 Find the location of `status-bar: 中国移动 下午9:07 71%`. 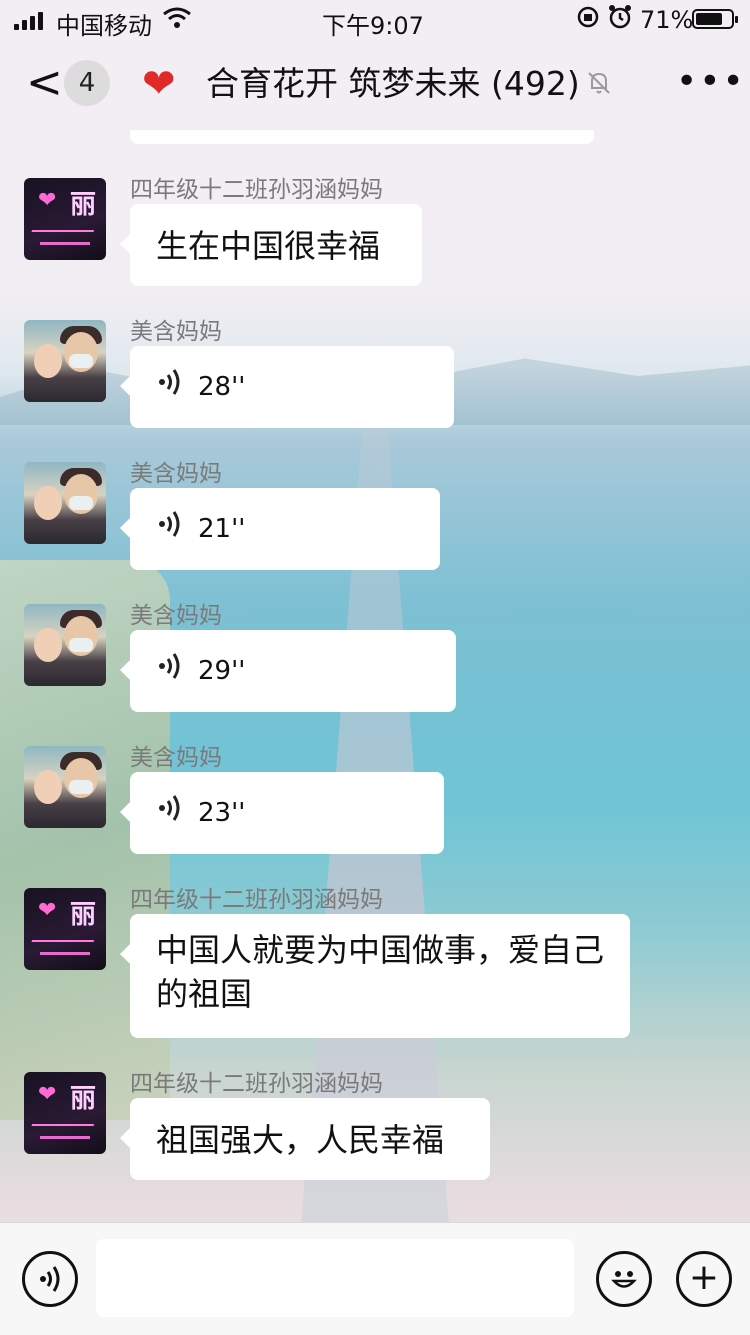

status-bar: 中国移动 下午9:07 71% is located at coordinates (375, 20).